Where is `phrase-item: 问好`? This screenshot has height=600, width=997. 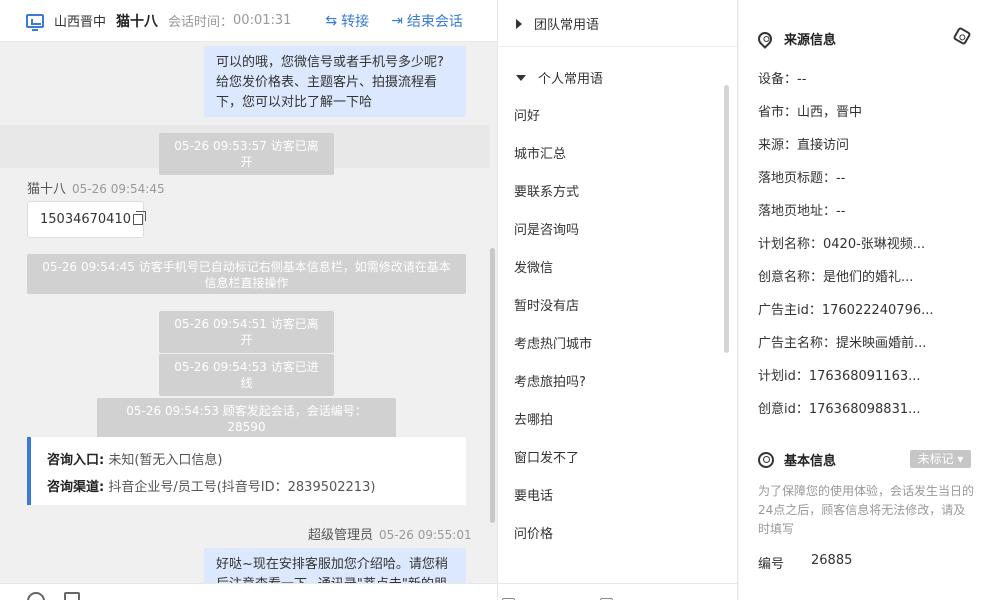 phrase-item: 问好 is located at coordinates (527, 114).